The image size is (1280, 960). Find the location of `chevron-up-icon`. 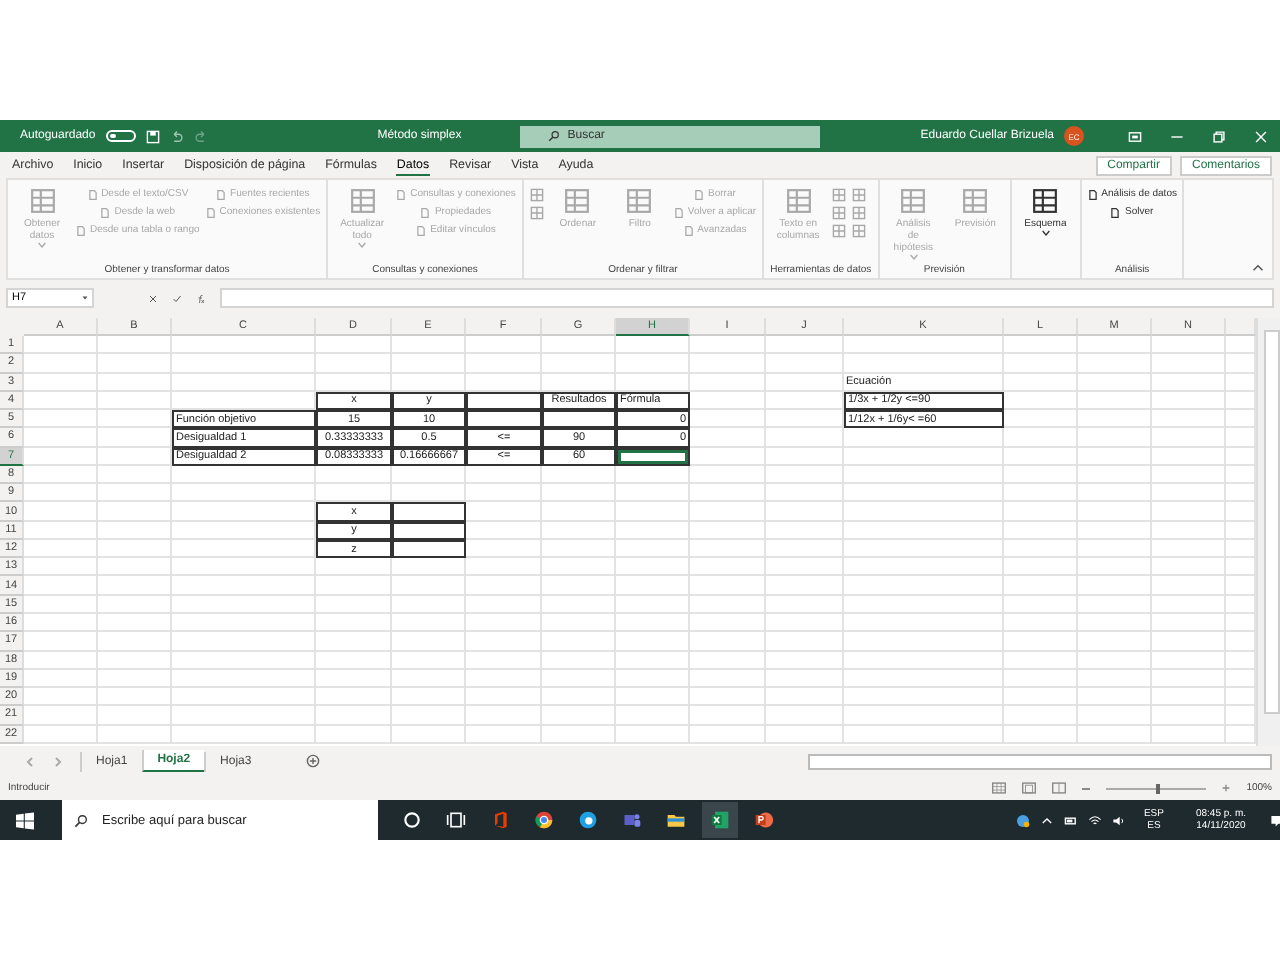

chevron-up-icon is located at coordinates (1046, 820).